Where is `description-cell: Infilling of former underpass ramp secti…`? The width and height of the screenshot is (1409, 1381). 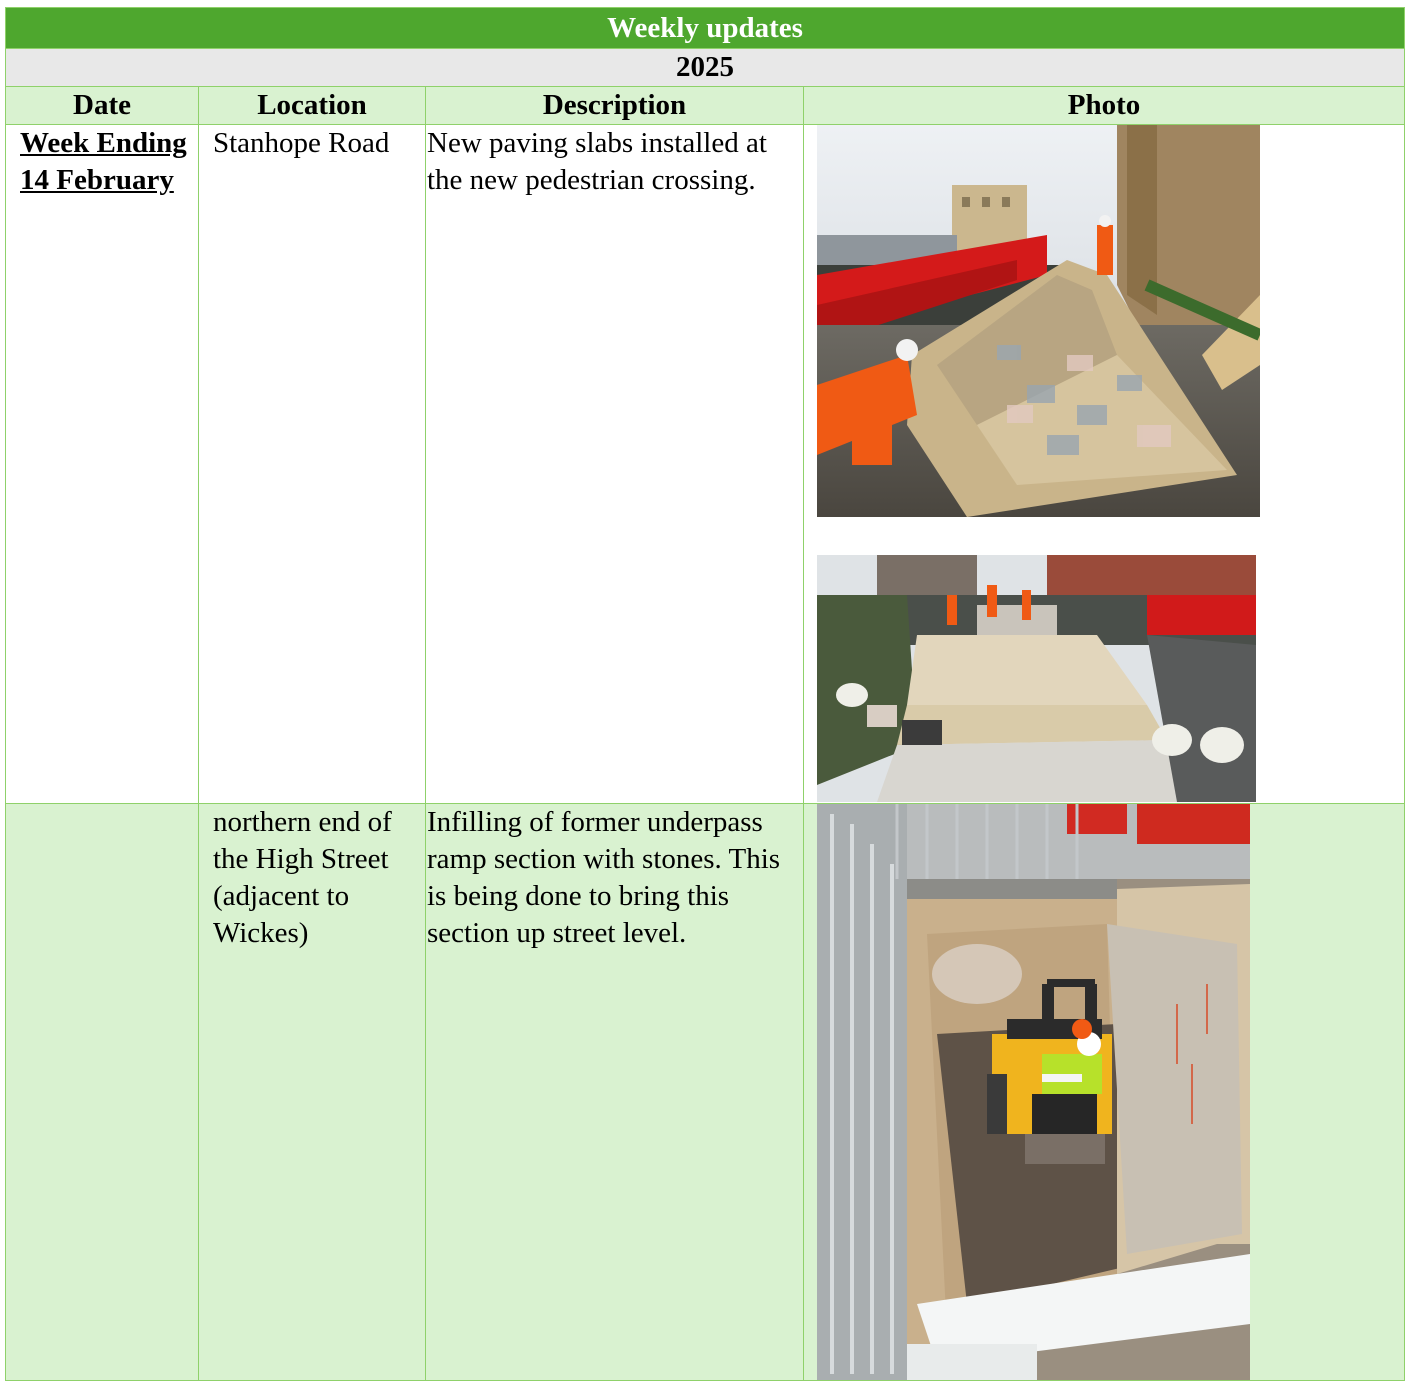
description-cell: Infilling of former underpass ramp secti… is located at coordinates (614, 1092).